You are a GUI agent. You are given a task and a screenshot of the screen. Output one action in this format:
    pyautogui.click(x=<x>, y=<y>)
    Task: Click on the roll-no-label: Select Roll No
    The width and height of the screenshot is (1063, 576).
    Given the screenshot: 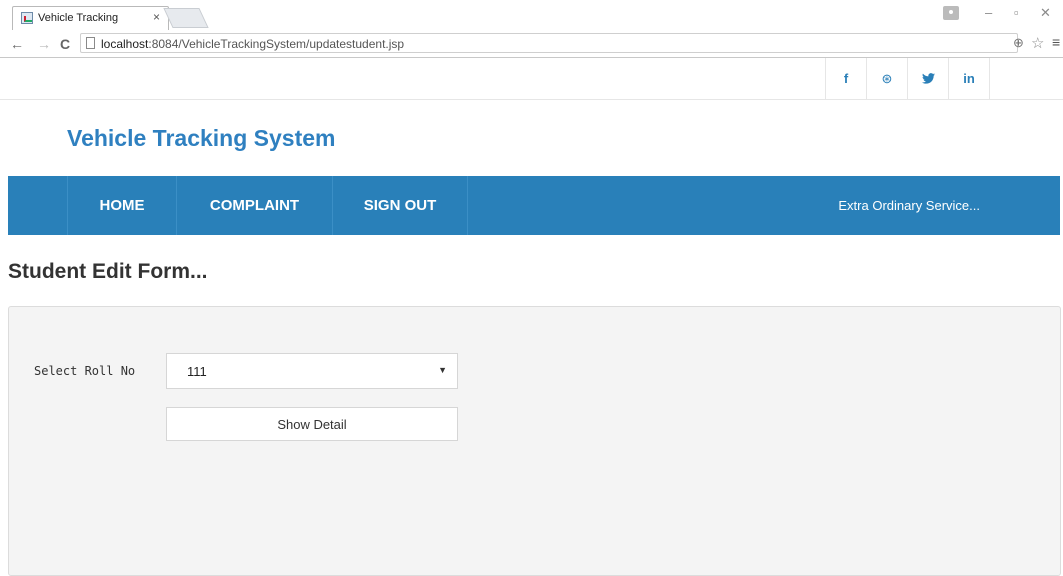 What is the action you would take?
    pyautogui.click(x=85, y=371)
    